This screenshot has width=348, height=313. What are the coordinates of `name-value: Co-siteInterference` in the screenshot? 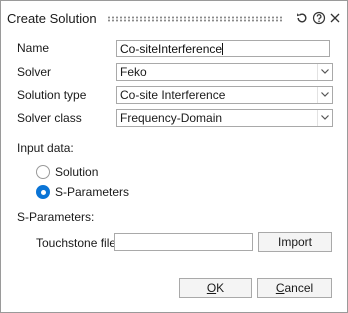 It's located at (171, 49).